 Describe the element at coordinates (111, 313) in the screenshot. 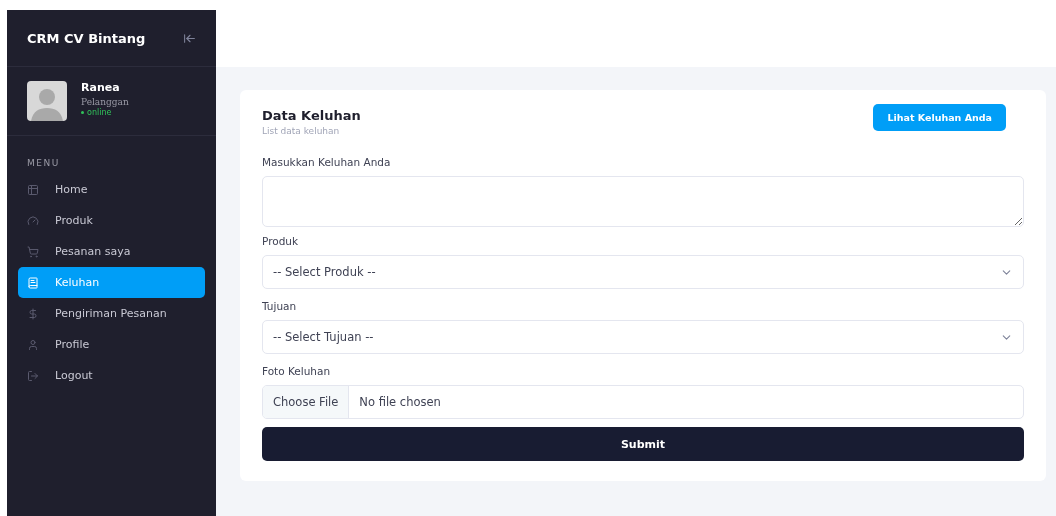

I see `sidebar-item: Pengiriman Pesanan` at that location.